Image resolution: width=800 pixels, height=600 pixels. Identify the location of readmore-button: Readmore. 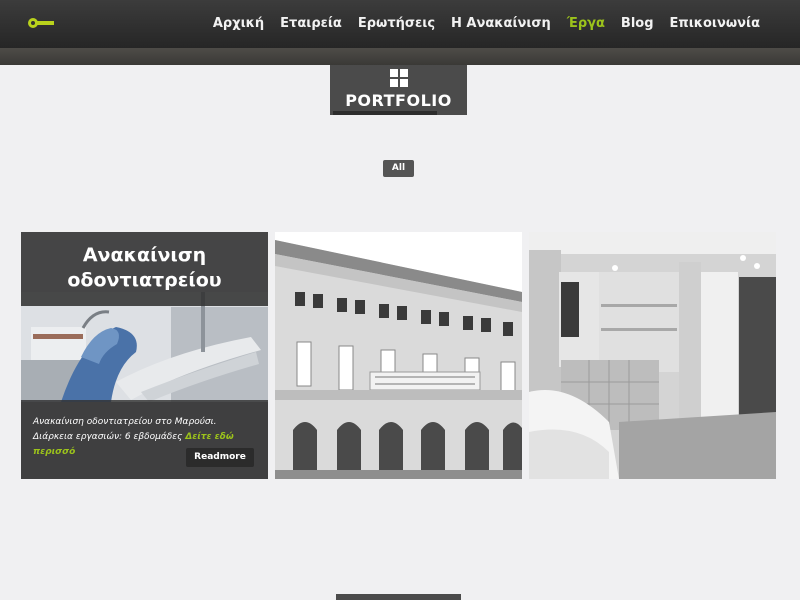
(220, 457).